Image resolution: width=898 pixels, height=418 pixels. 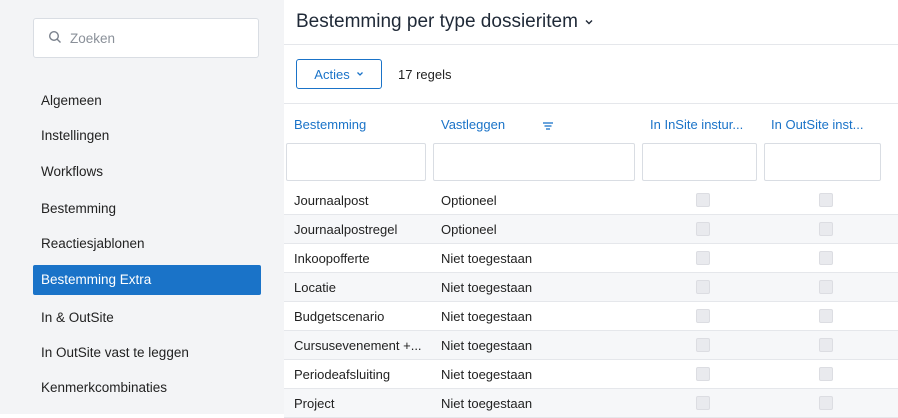 I want to click on cell-bestemming: Inkoopofferte, so click(x=332, y=258).